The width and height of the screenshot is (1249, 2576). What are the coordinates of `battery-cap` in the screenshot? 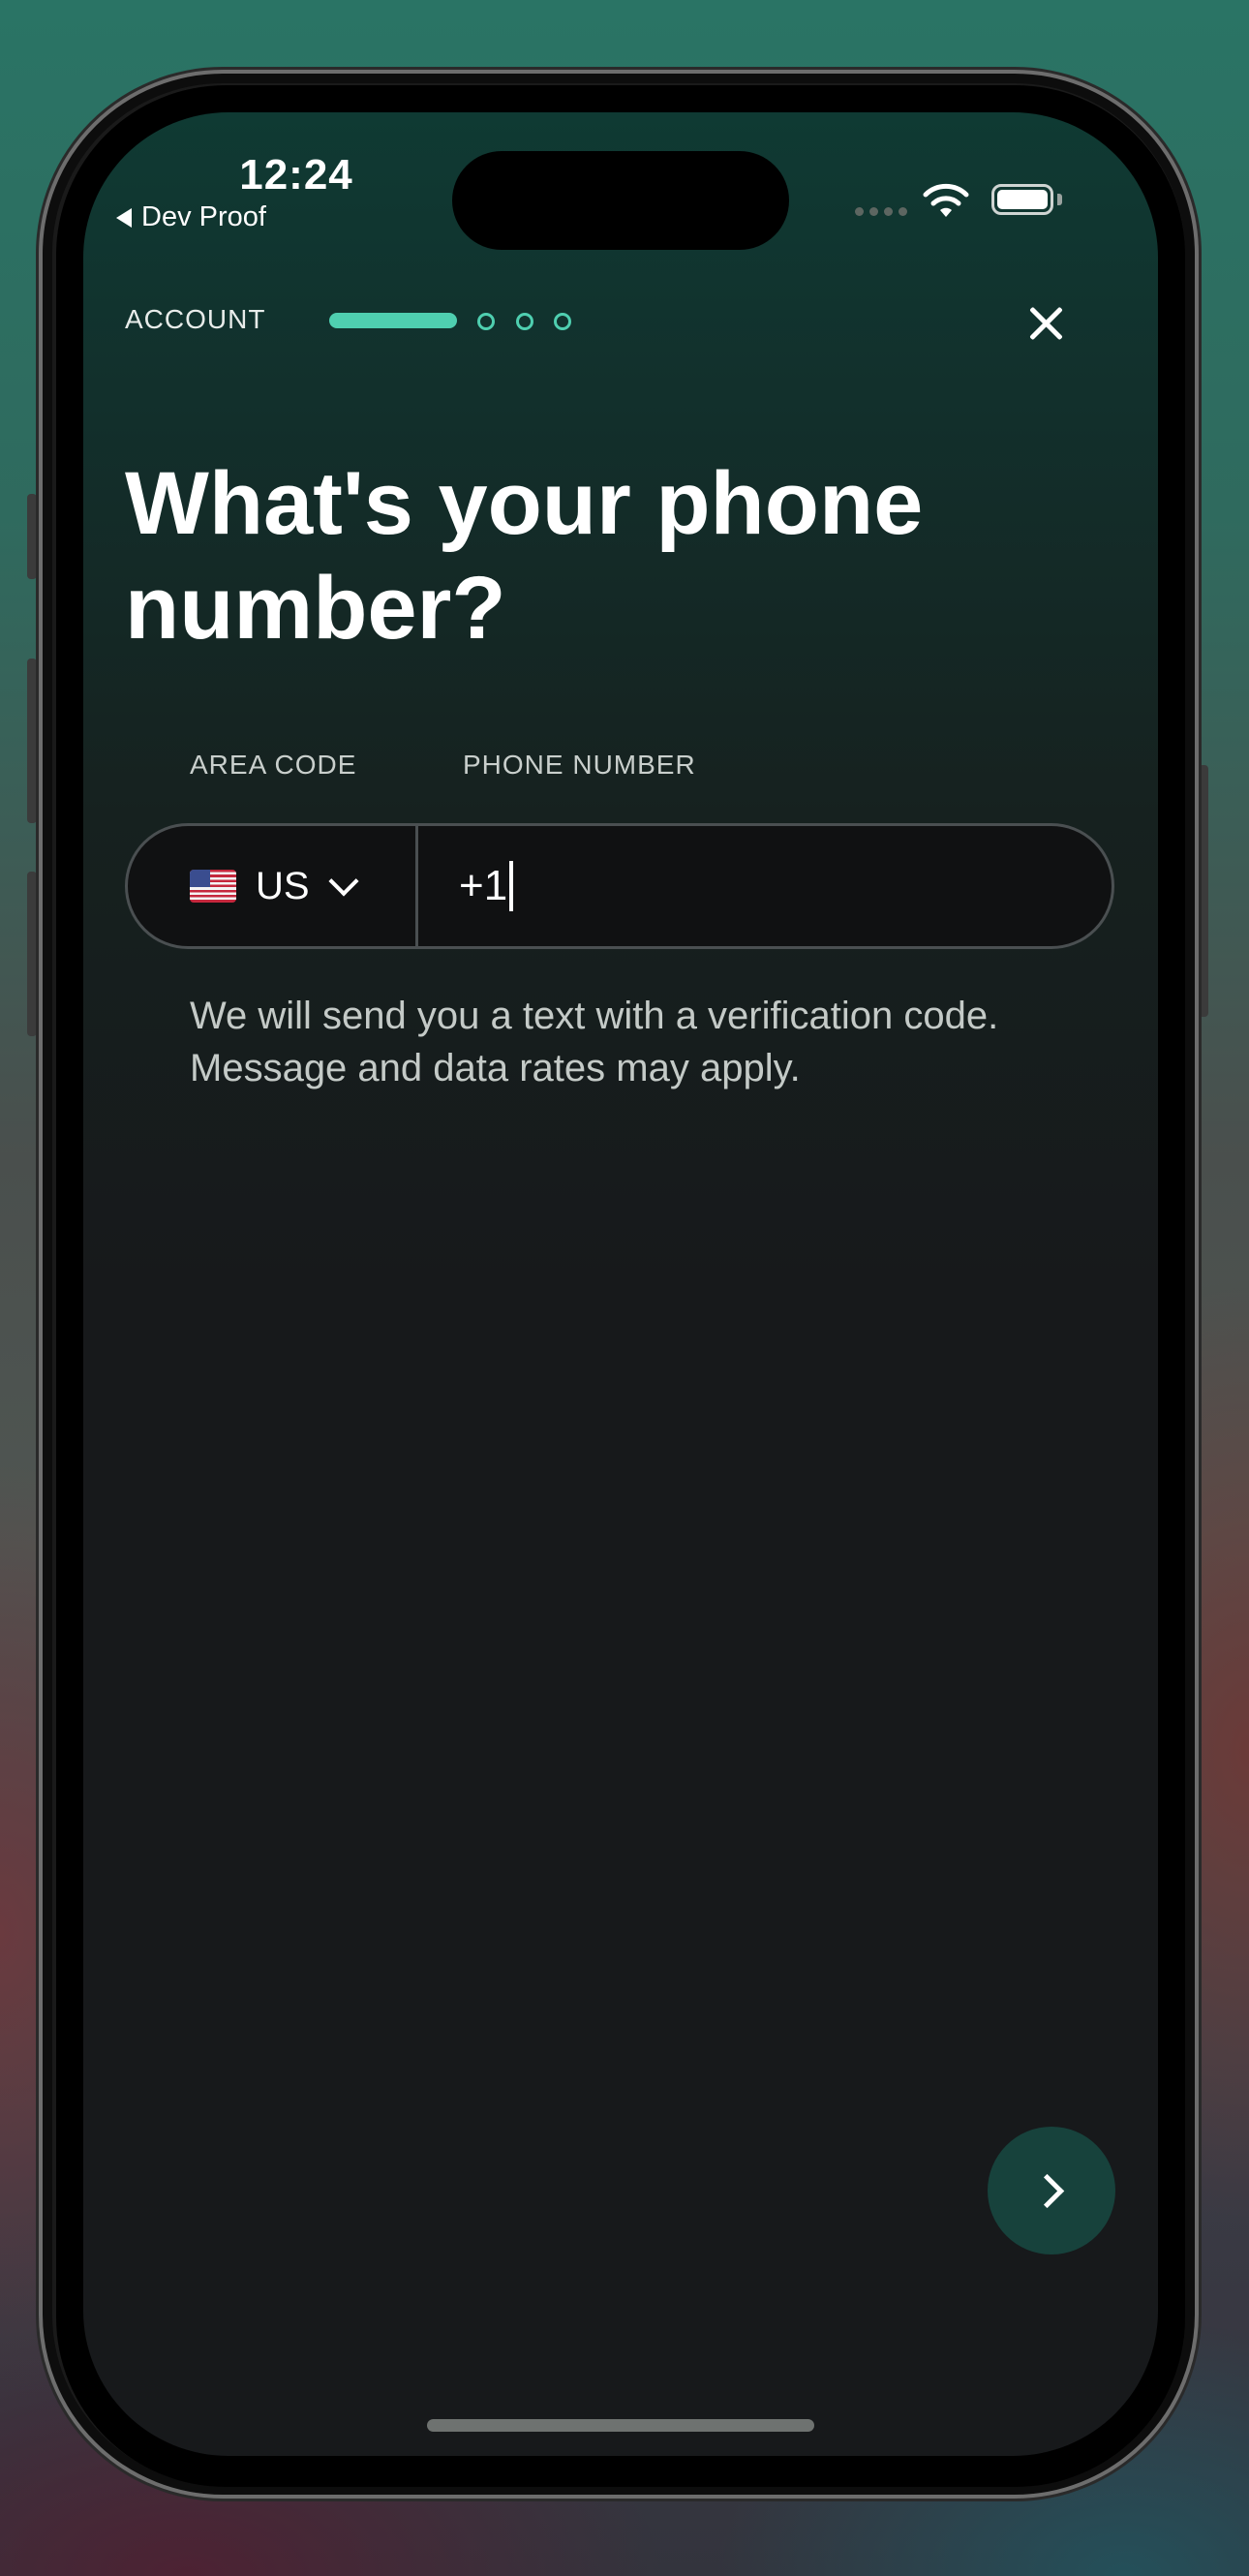 It's located at (1059, 199).